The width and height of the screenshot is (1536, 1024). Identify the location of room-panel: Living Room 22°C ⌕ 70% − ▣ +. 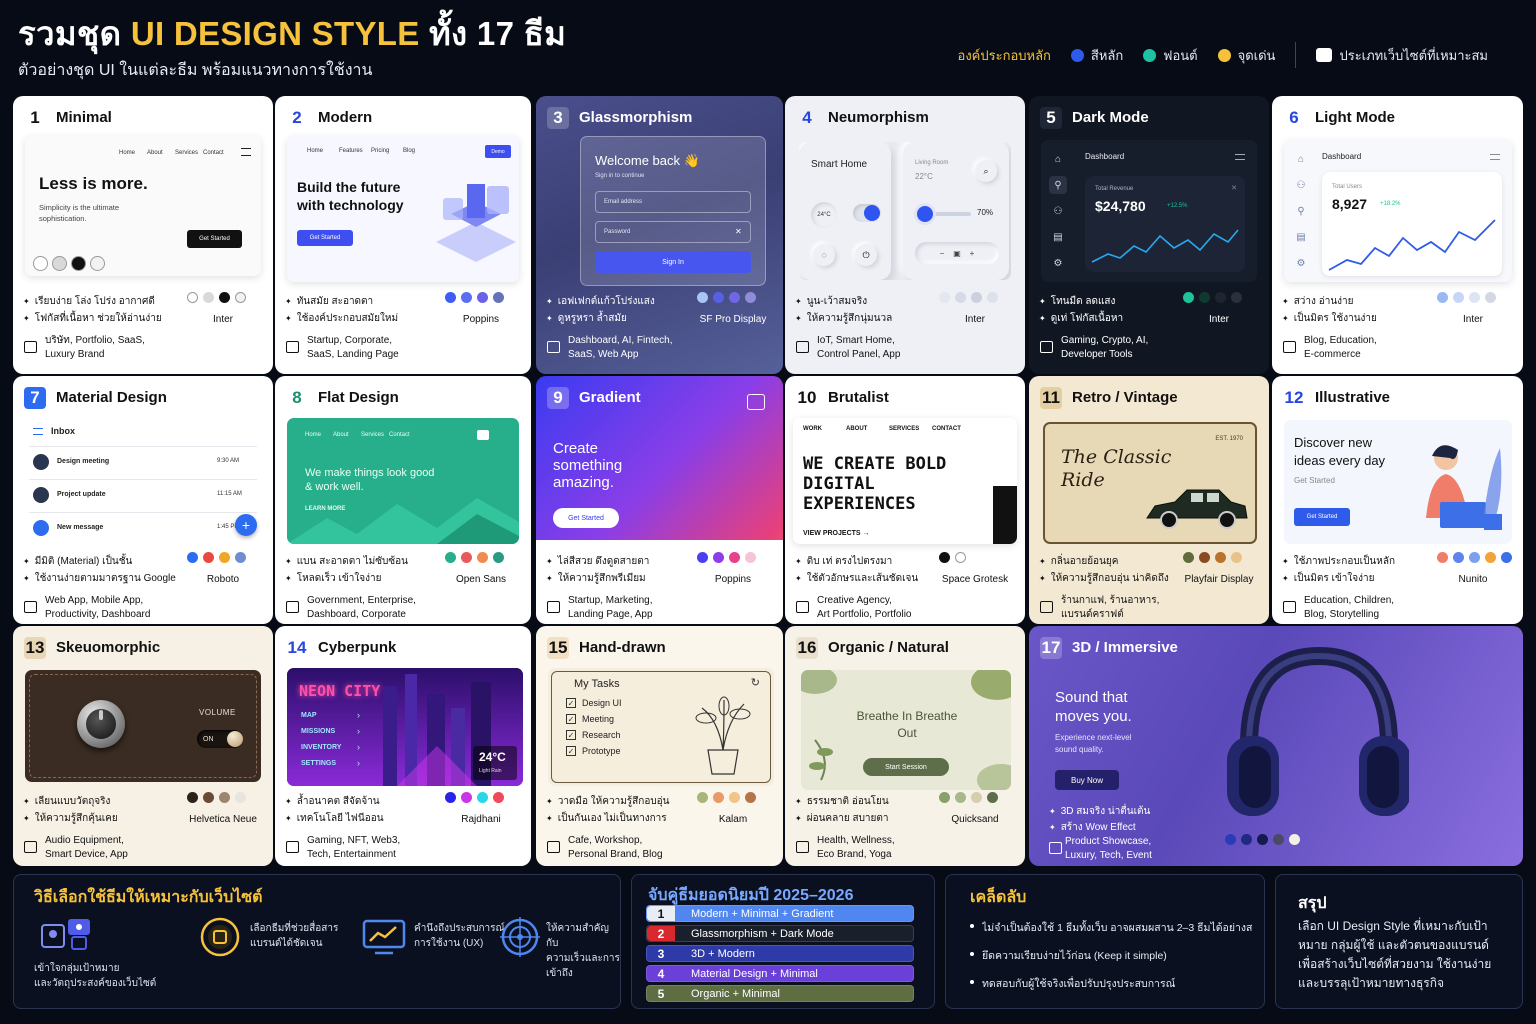
(956, 211).